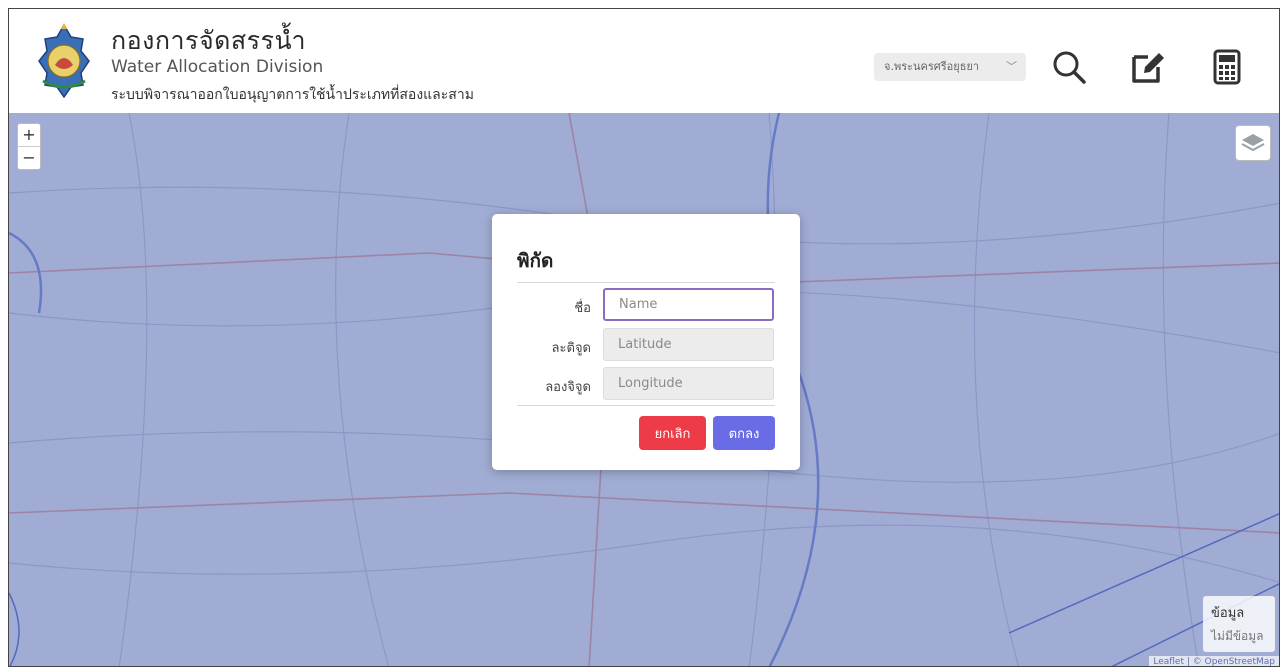 The width and height of the screenshot is (1282, 667). I want to click on info-value: ไม่มีข้อมูล, so click(1237, 636).